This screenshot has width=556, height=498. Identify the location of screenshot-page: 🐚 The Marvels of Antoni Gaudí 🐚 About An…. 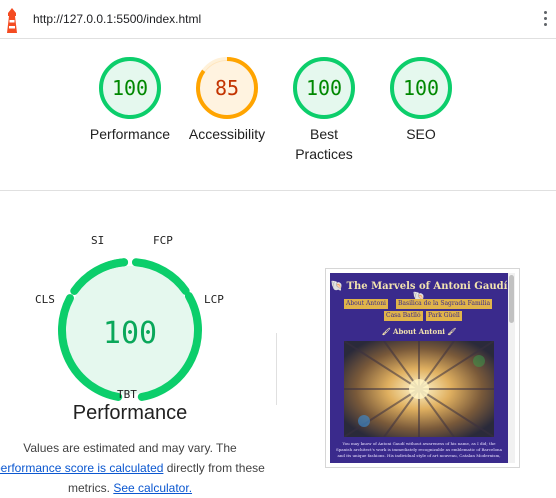
(422, 368).